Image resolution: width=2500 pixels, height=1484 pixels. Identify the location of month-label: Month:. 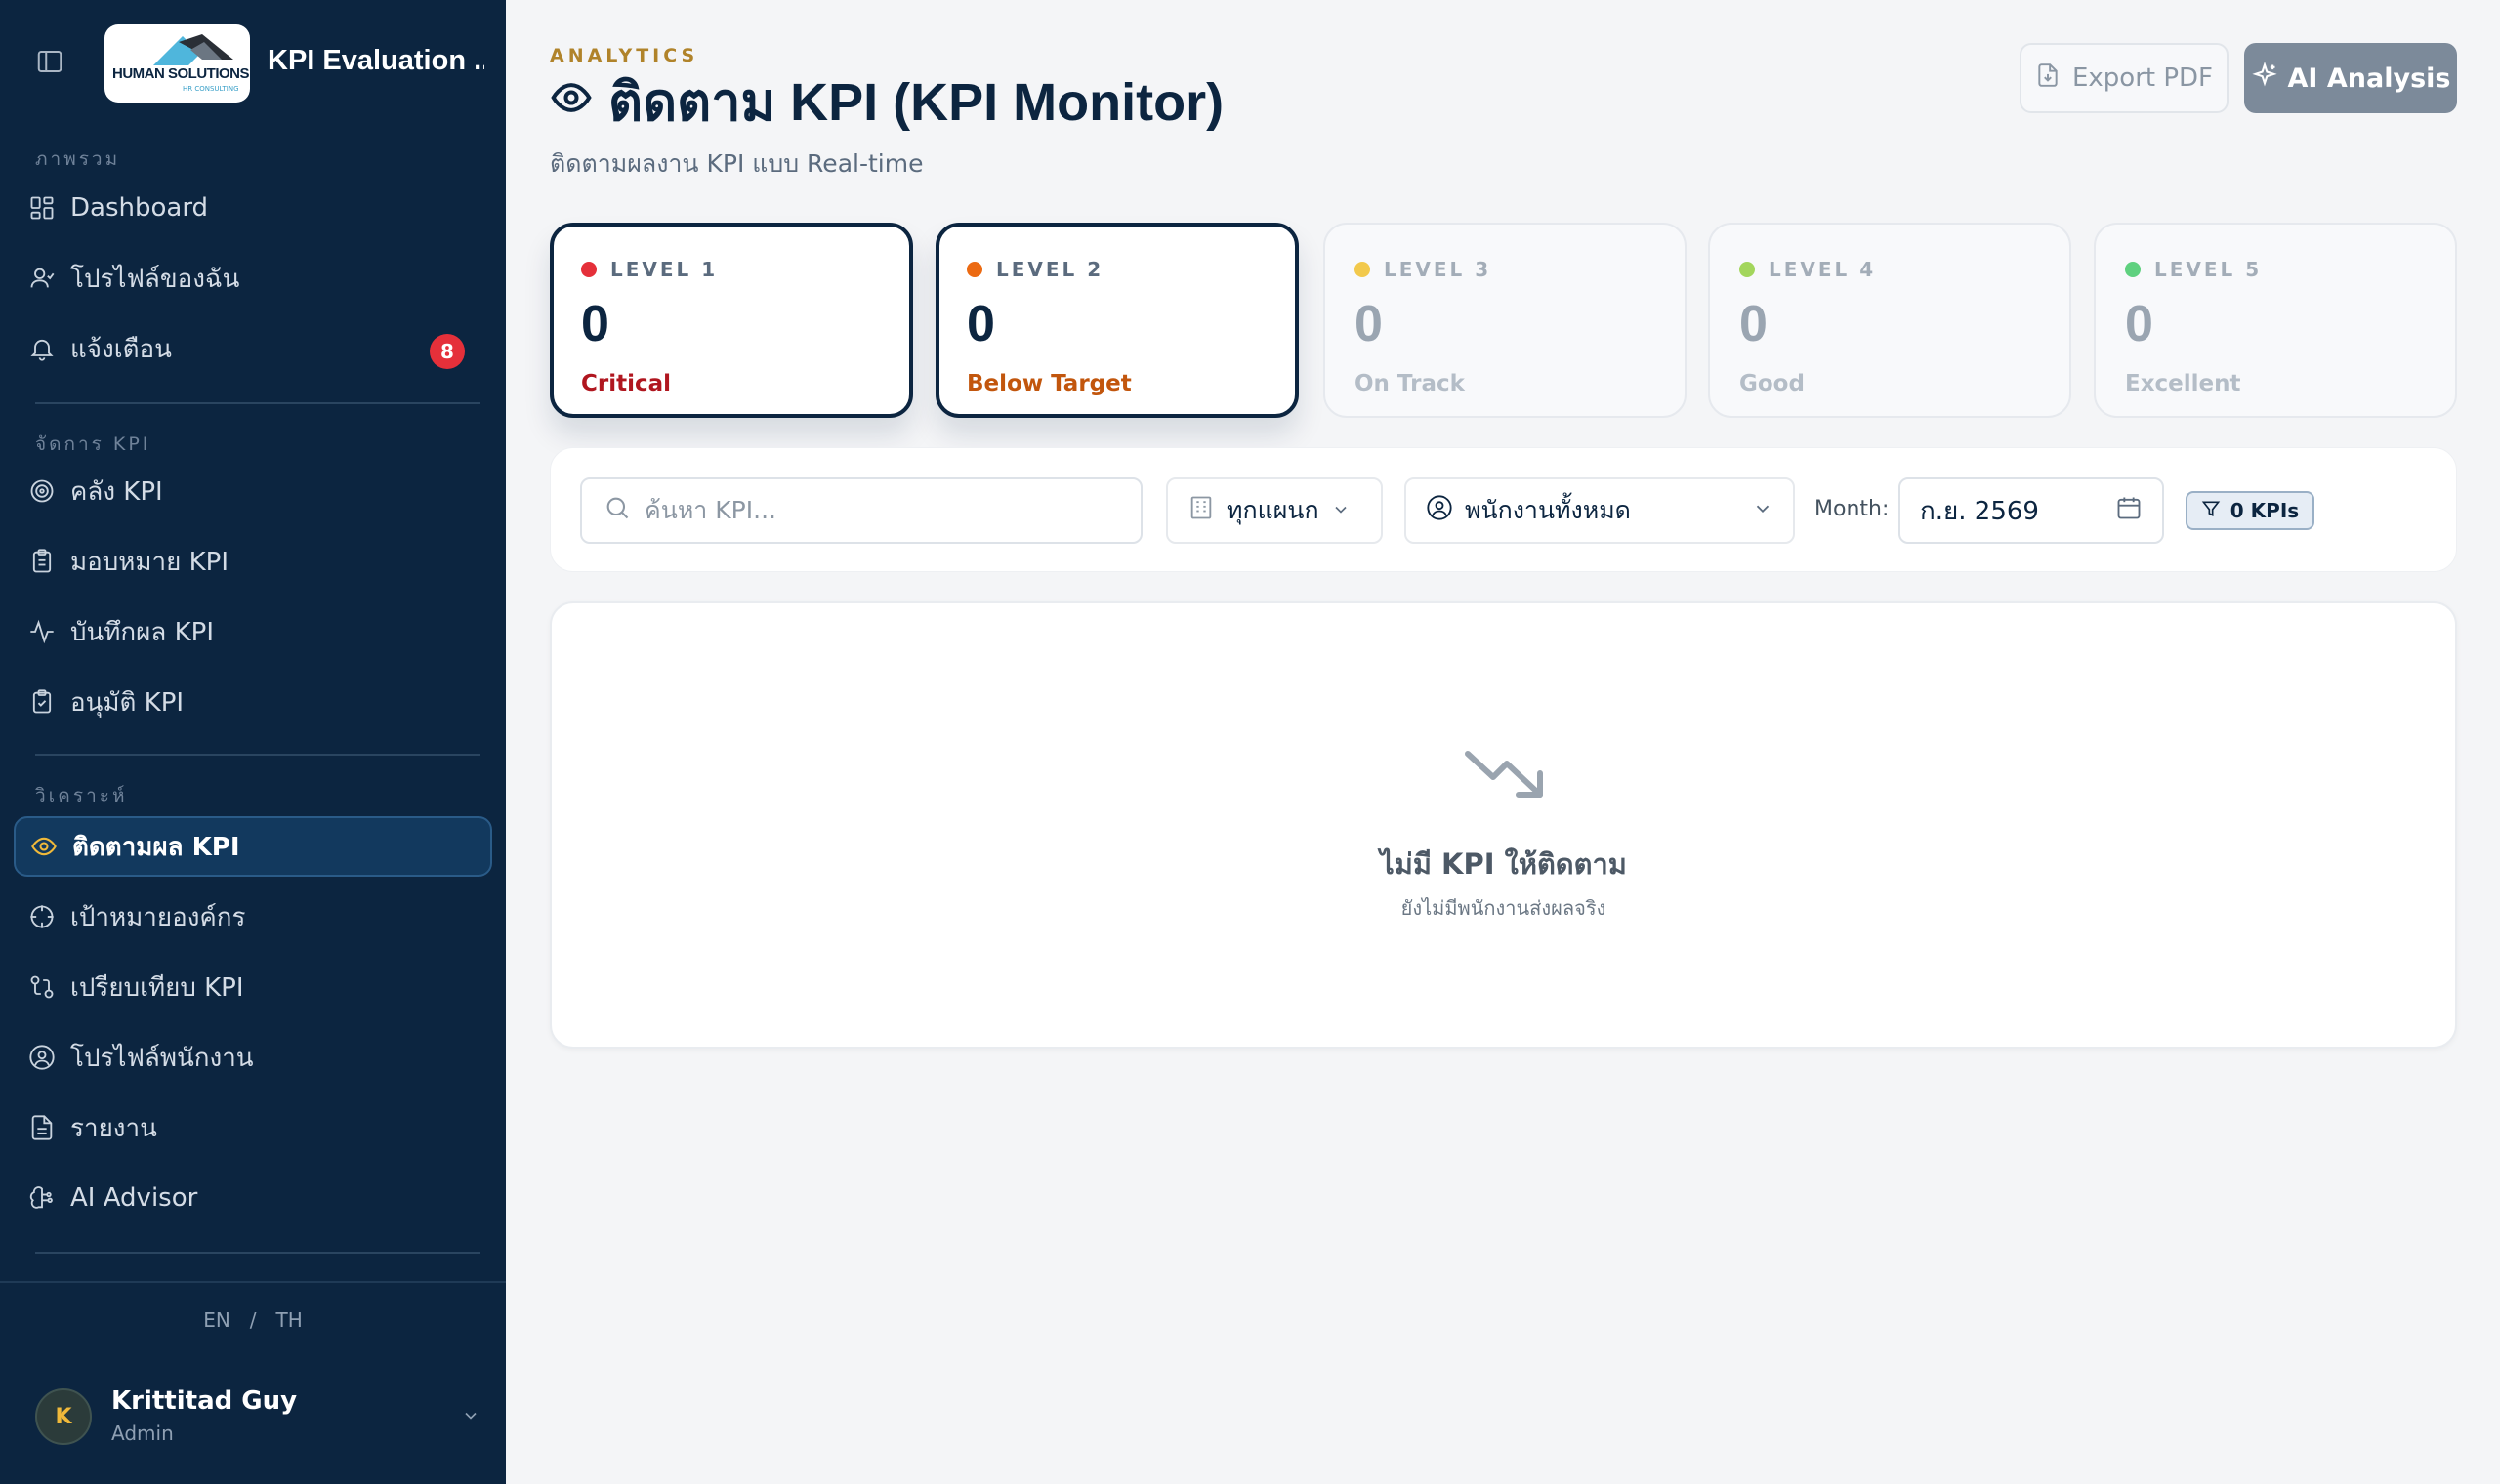
(1852, 509).